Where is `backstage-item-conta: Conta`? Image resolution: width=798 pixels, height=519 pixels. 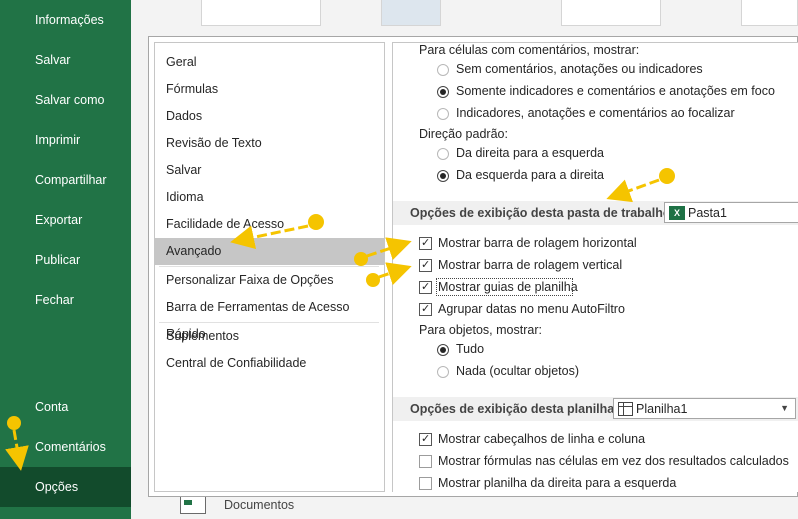 backstage-item-conta: Conta is located at coordinates (65, 407).